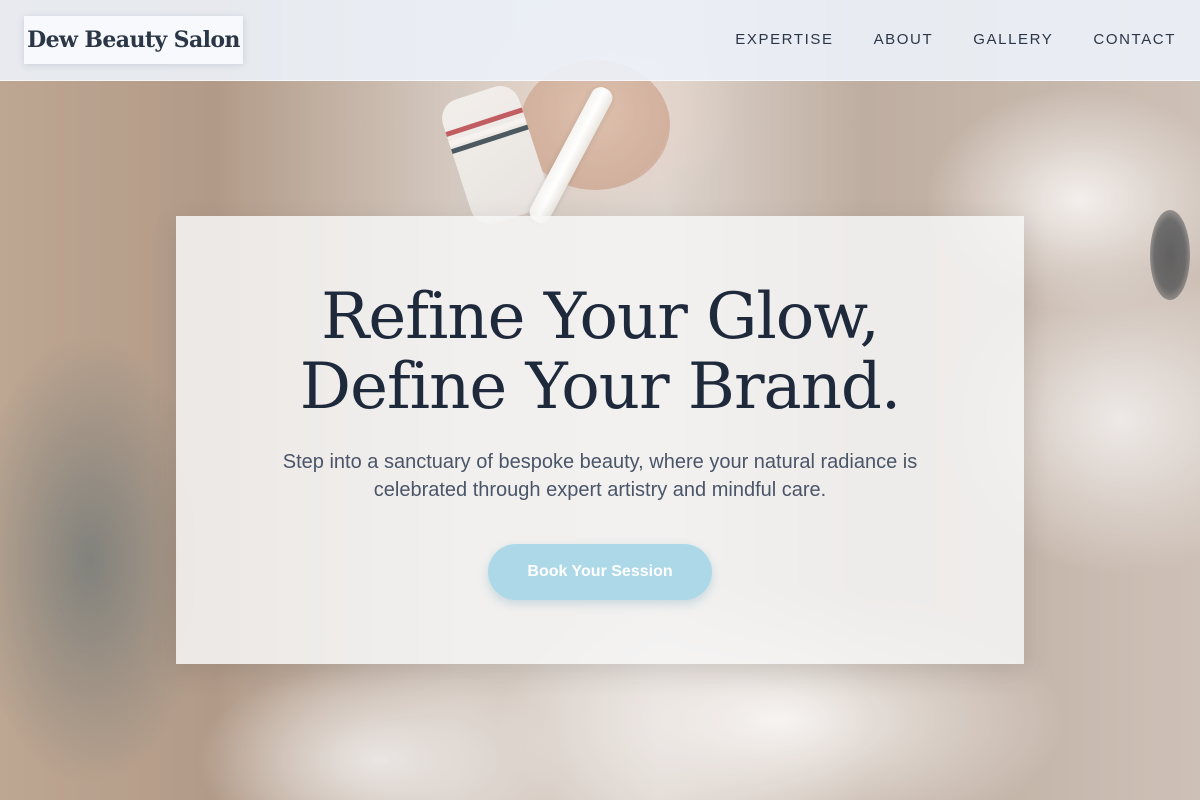 Image resolution: width=1200 pixels, height=800 pixels. I want to click on nav-item-expertise: EXPERTISE, so click(784, 40).